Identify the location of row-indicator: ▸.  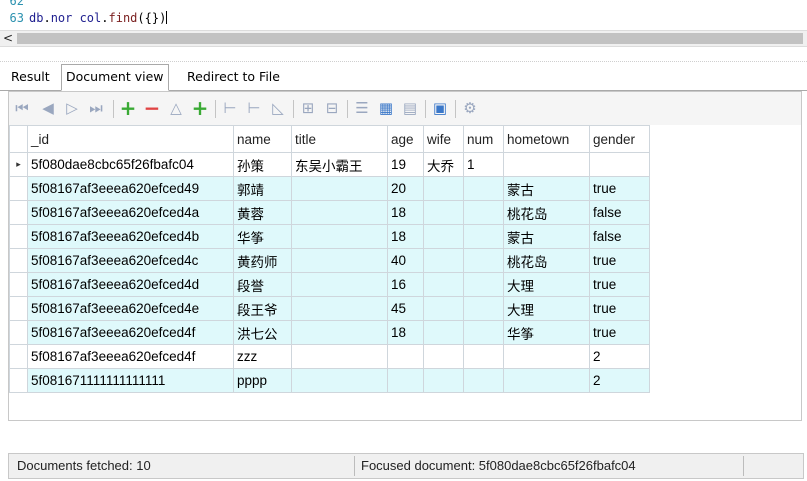
(18, 164).